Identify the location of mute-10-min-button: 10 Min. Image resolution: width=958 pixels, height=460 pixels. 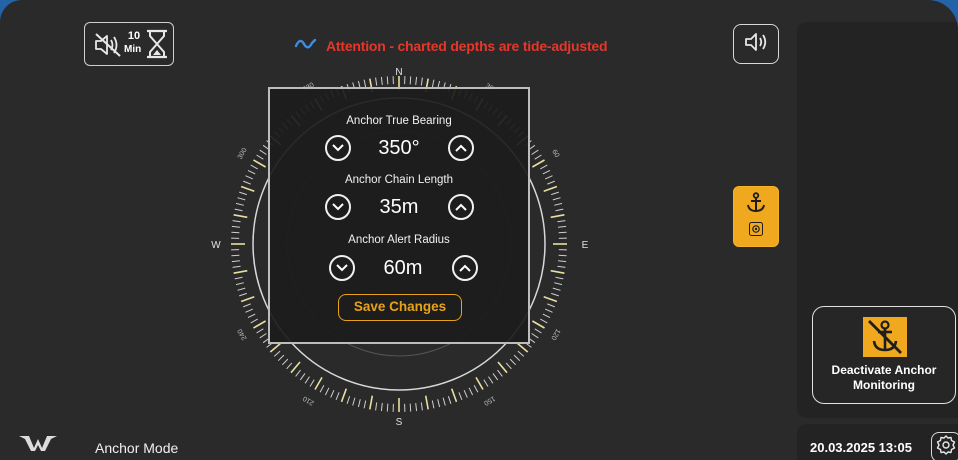
(129, 44).